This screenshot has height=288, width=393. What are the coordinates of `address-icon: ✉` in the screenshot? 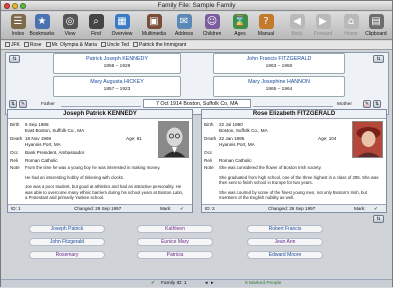 It's located at (184, 21).